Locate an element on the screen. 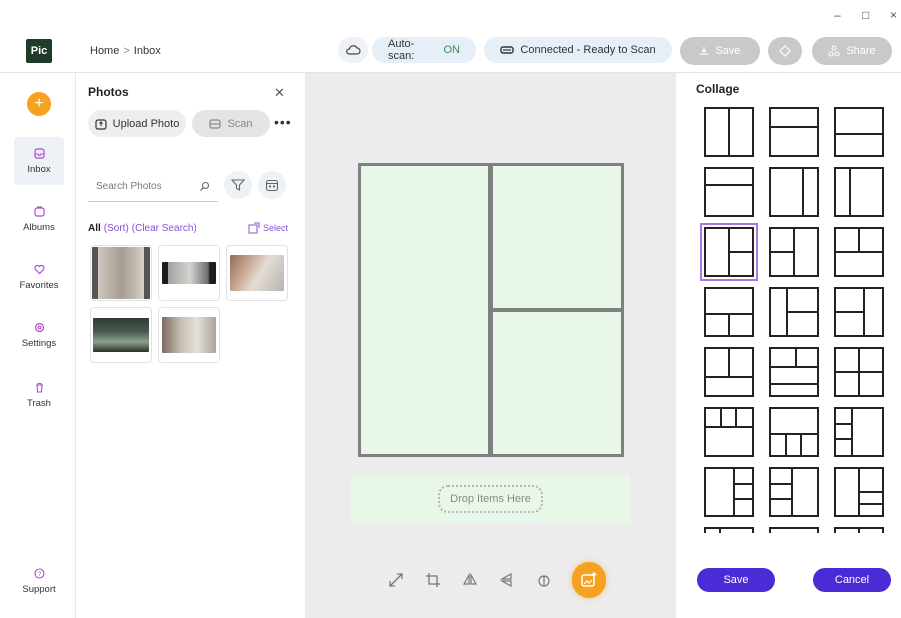  scan-label: Scan is located at coordinates (240, 123).